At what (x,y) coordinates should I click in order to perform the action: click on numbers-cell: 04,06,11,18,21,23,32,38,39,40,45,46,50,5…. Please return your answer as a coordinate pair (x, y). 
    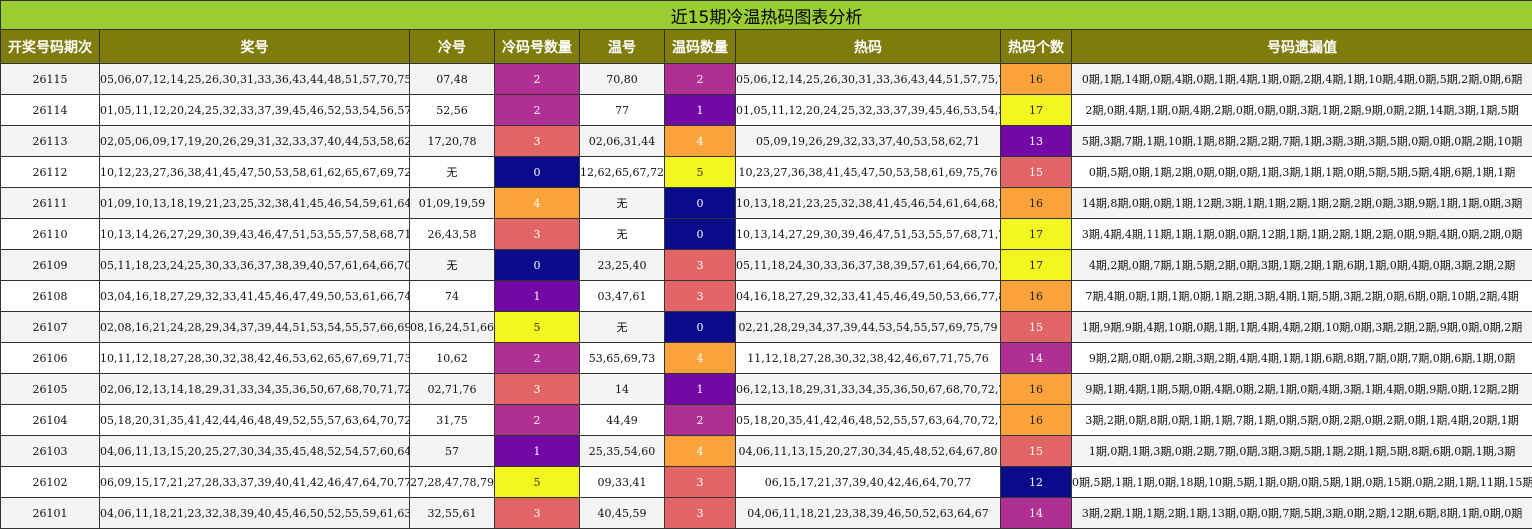
    Looking at the image, I should click on (254, 513).